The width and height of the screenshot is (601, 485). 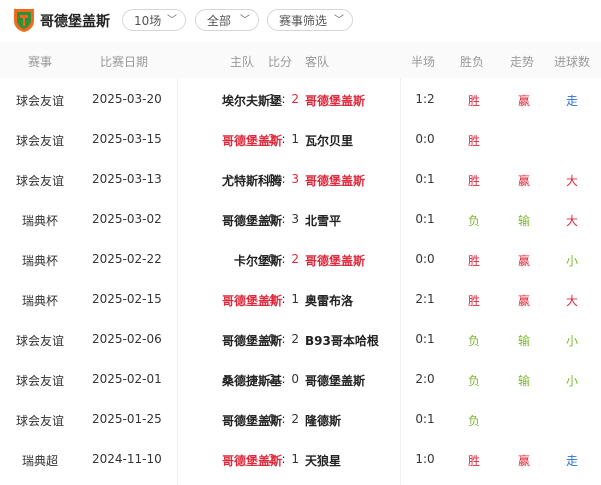 I want to click on table-row: 球会友谊 2025-02-01 桑德捷斯基 2 : 0 哥德堡盖斯 2:0 负输小, so click(x=300, y=380).